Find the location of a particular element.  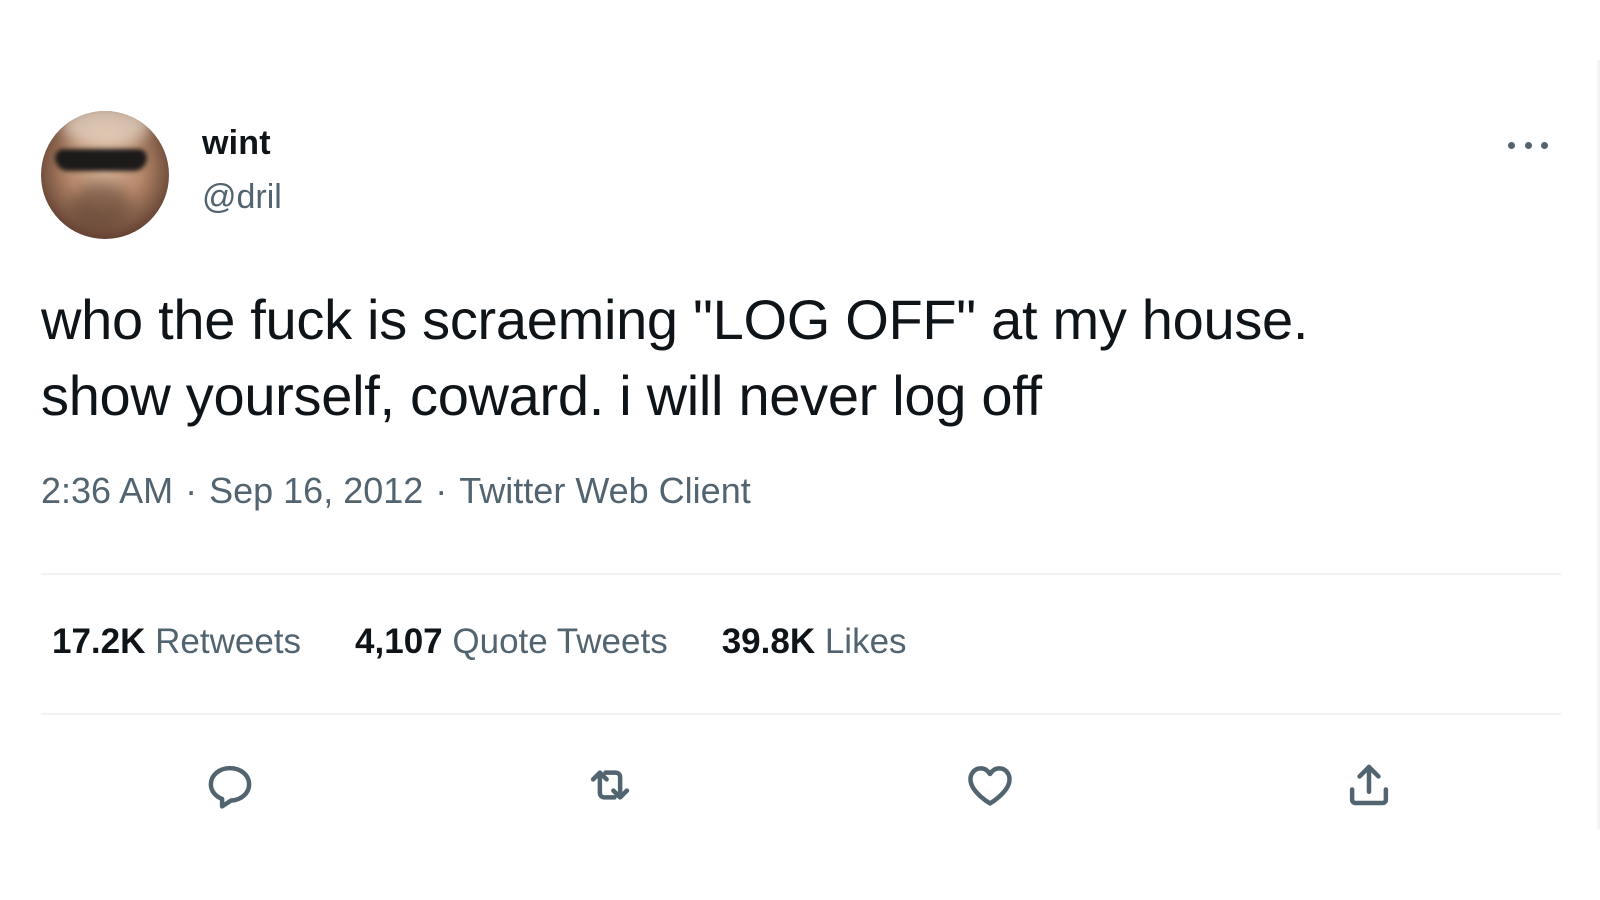

scroll-edge is located at coordinates (1598, 445).